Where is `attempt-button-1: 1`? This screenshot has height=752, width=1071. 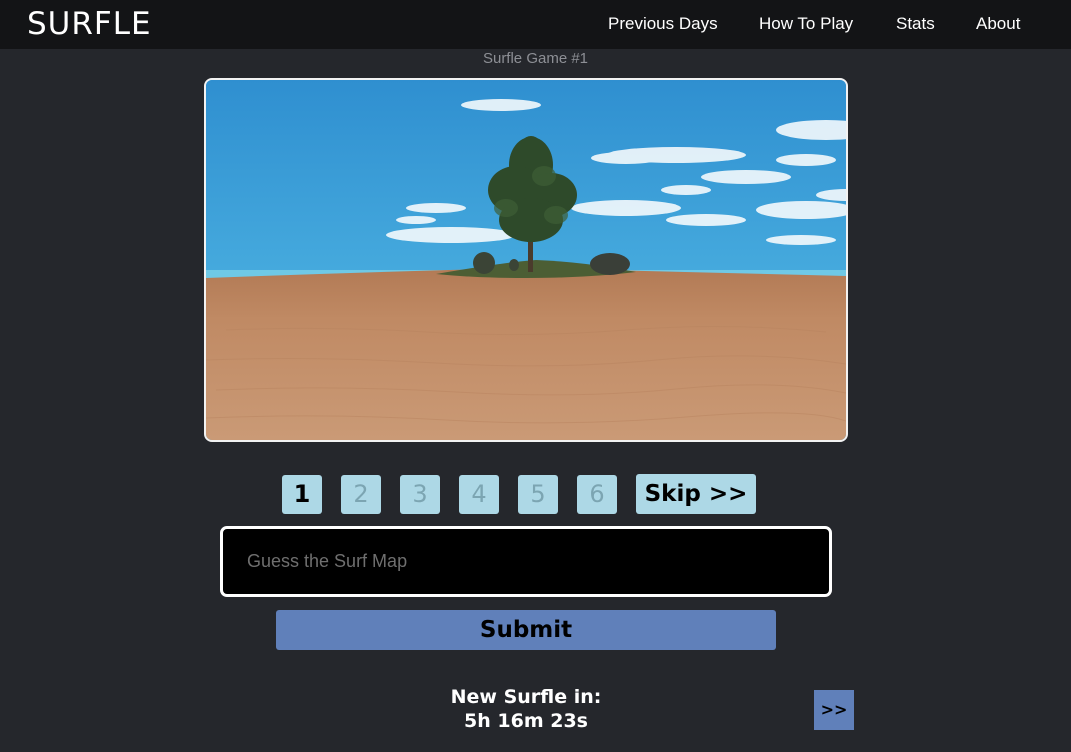 attempt-button-1: 1 is located at coordinates (302, 494).